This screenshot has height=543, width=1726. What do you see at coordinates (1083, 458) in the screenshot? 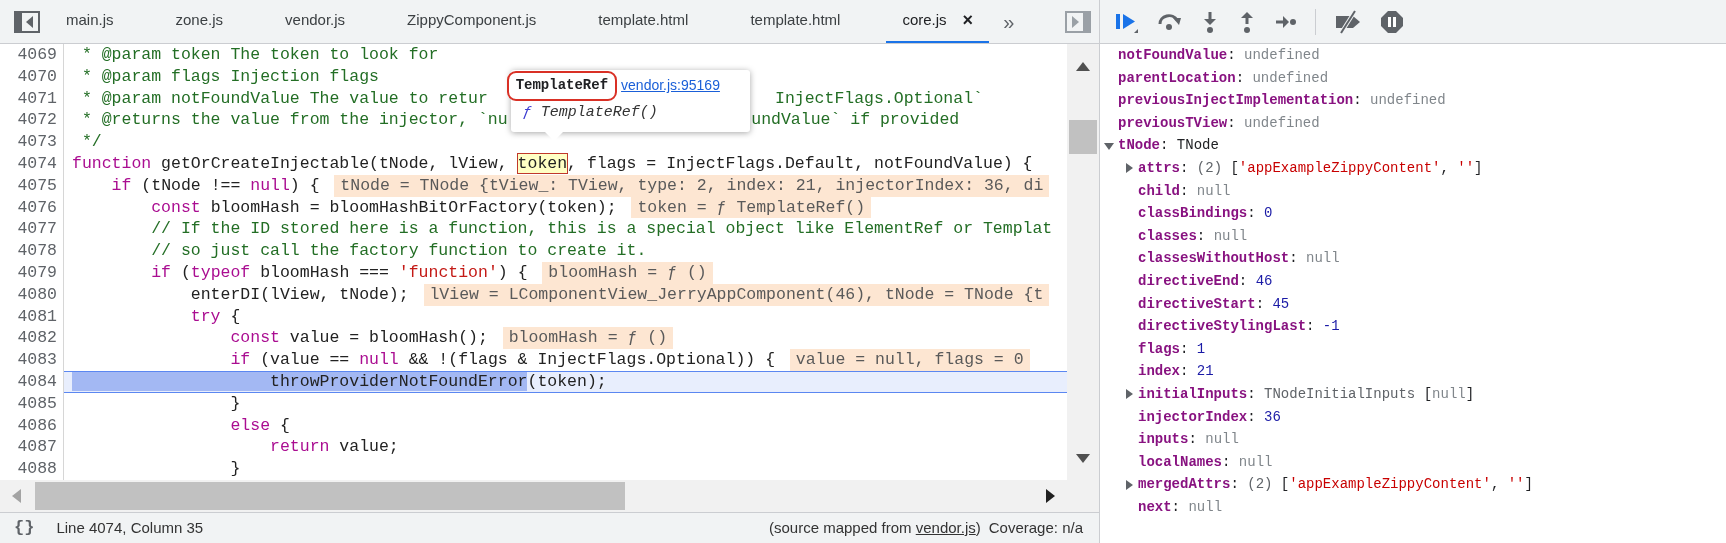
I see `scroll-down-icon` at bounding box center [1083, 458].